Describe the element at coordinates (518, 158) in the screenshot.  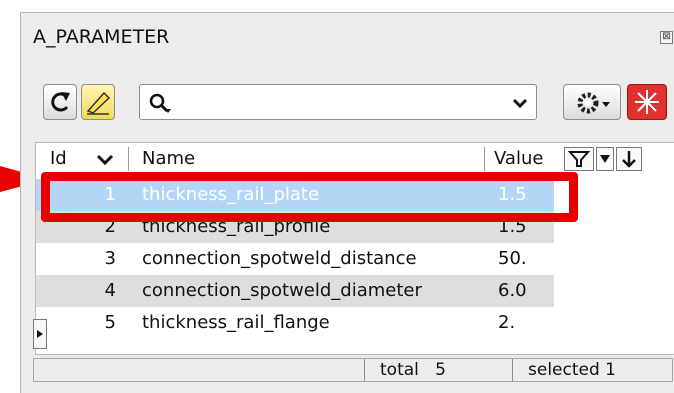
I see `column-header-value: Value` at that location.